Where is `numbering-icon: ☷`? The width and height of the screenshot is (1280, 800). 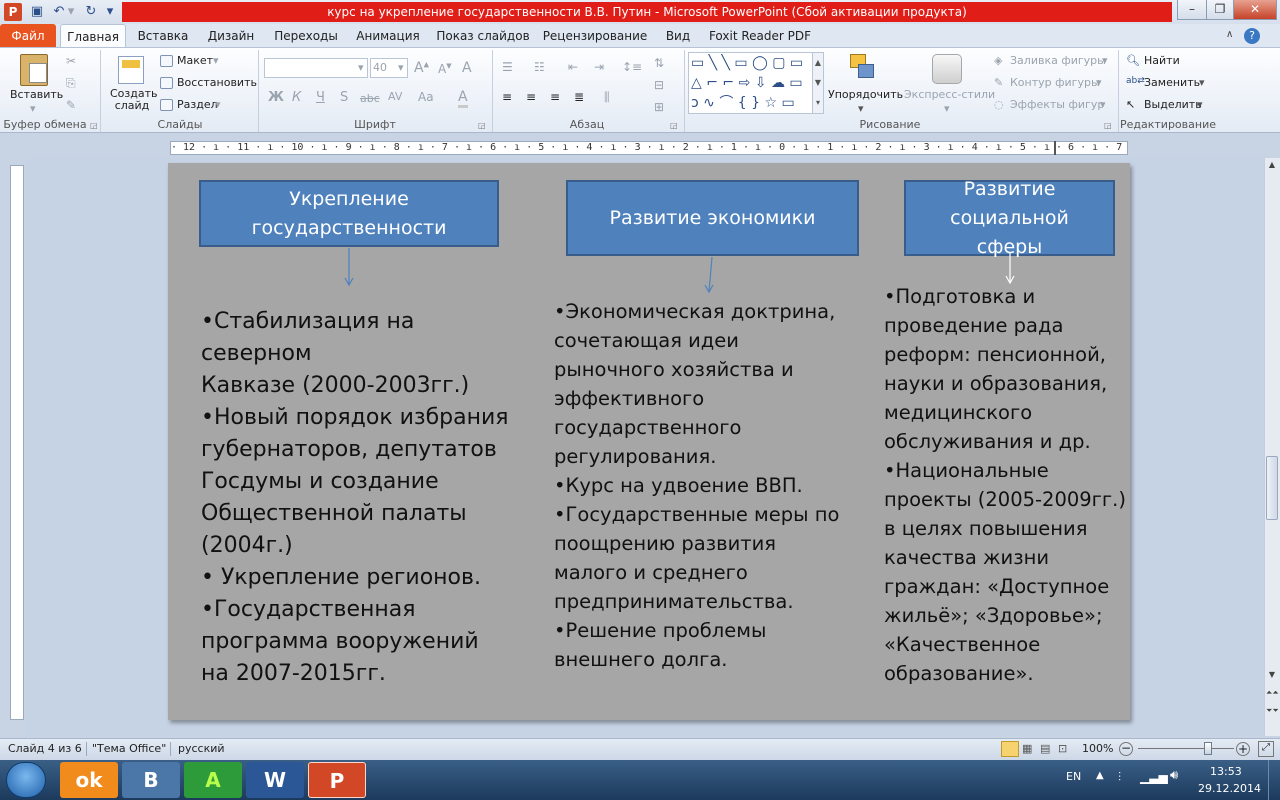 numbering-icon: ☷ is located at coordinates (539, 67).